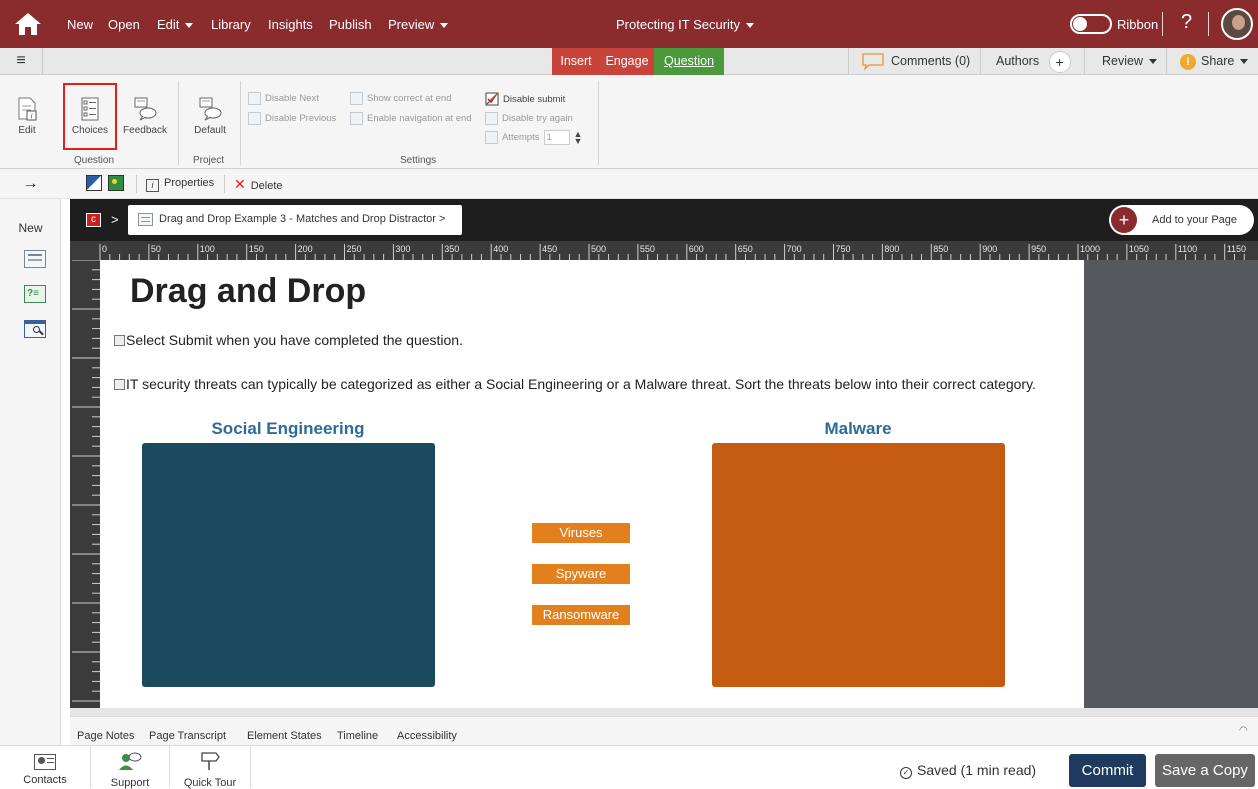 The height and width of the screenshot is (789, 1258). I want to click on review-button: Review, so click(1129, 61).